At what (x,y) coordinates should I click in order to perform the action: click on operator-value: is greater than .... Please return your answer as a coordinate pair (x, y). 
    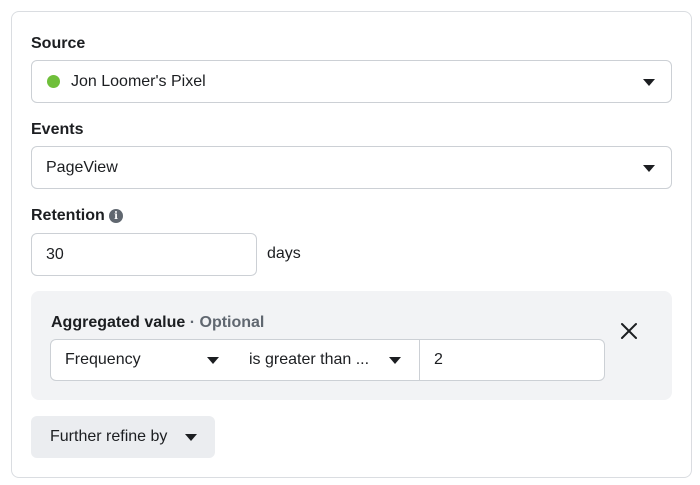
    Looking at the image, I should click on (309, 359).